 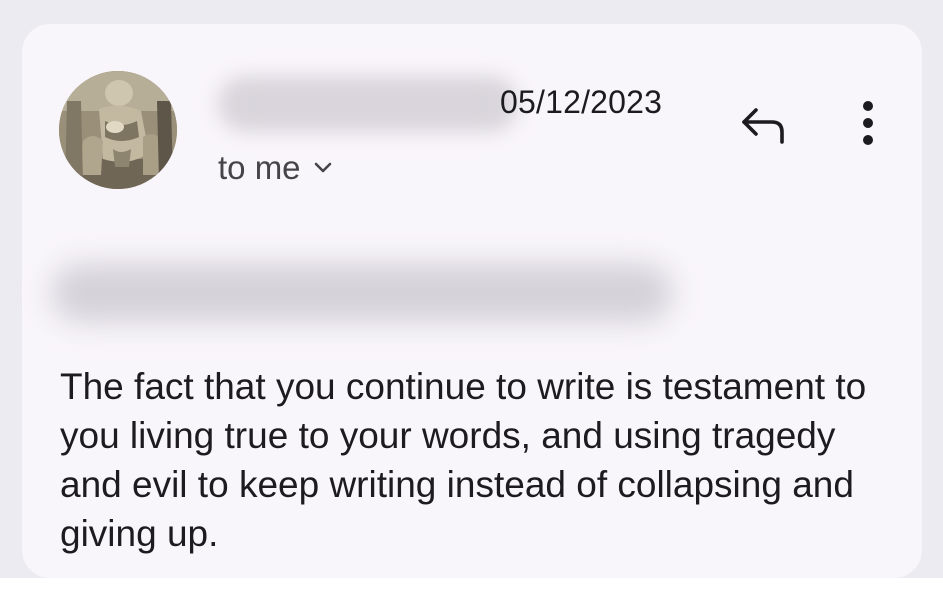 I want to click on recipient-label: to me, so click(x=259, y=167).